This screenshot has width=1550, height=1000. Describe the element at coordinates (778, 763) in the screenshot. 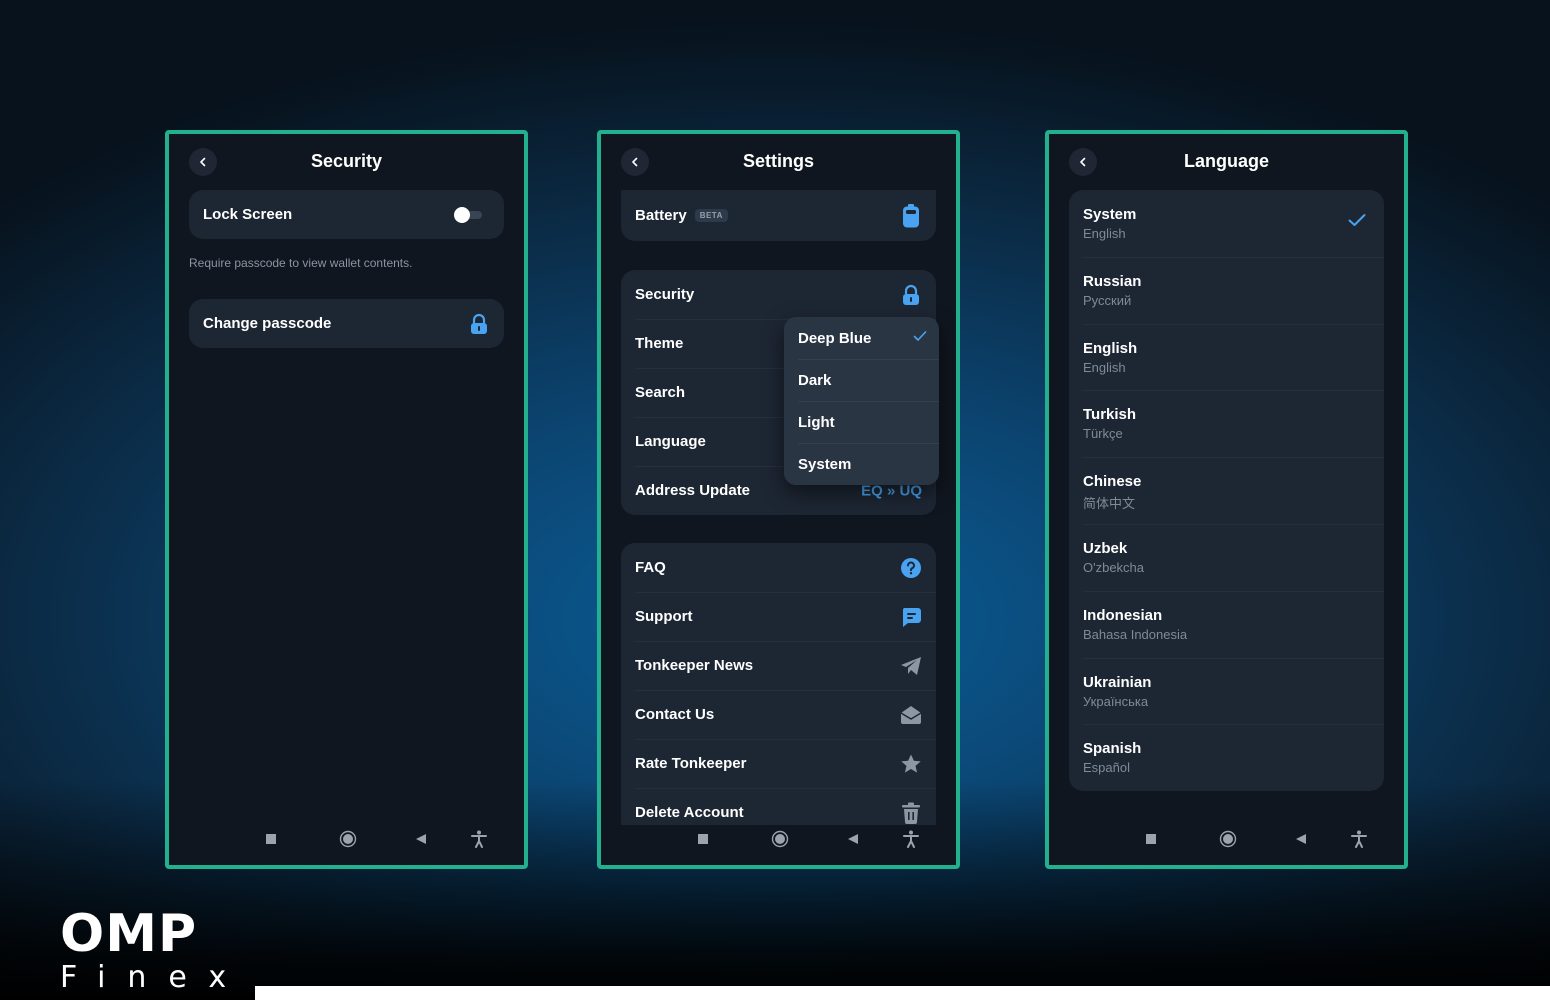

I see `rate-row: Rate Tonkeeper` at that location.